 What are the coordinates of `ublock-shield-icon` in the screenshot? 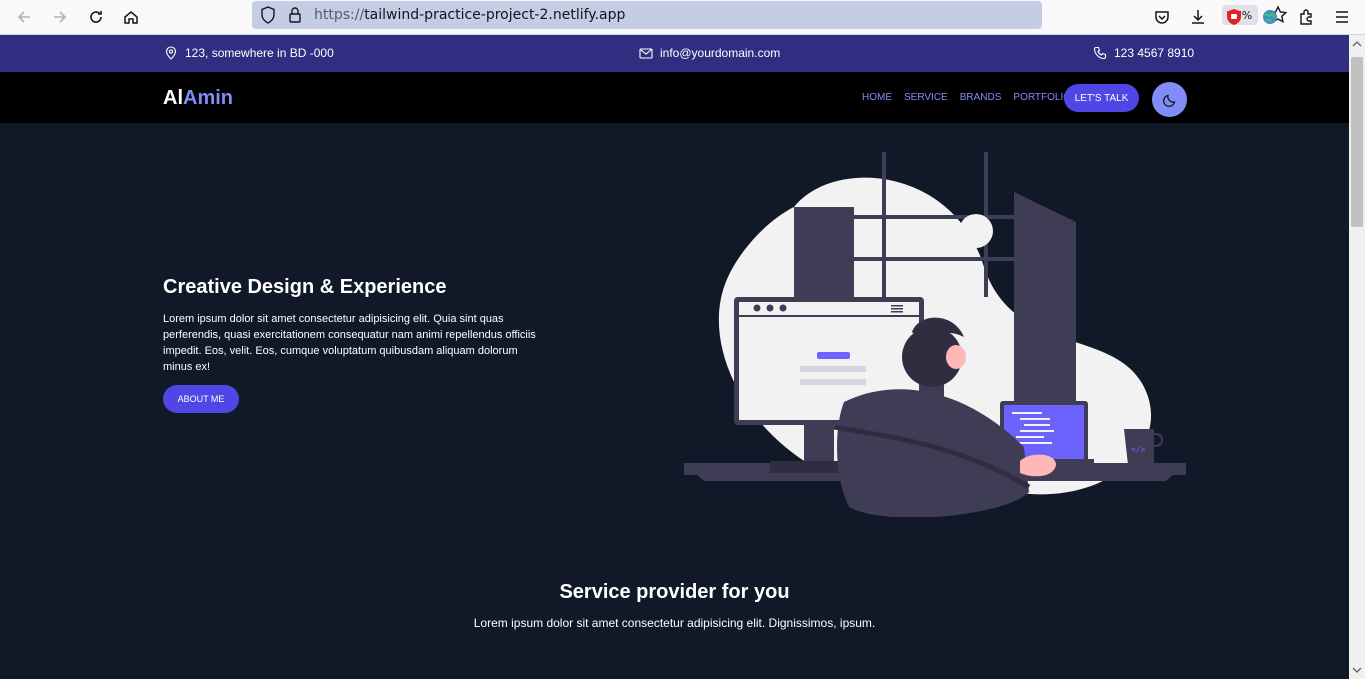 It's located at (1234, 17).